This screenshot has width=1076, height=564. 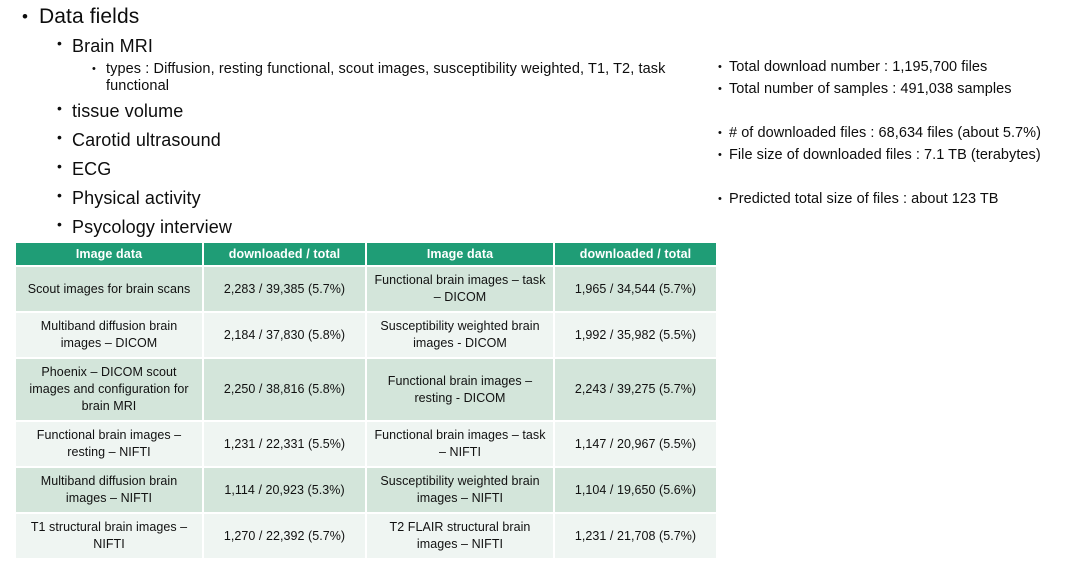 What do you see at coordinates (284, 254) in the screenshot?
I see `column-header-downloaded-total-left: downloaded / total` at bounding box center [284, 254].